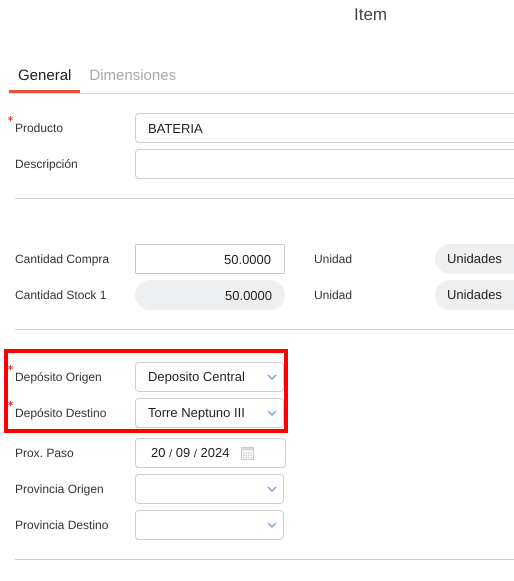 Image resolution: width=514 pixels, height=581 pixels. Describe the element at coordinates (247, 453) in the screenshot. I see `calendar-icon` at that location.